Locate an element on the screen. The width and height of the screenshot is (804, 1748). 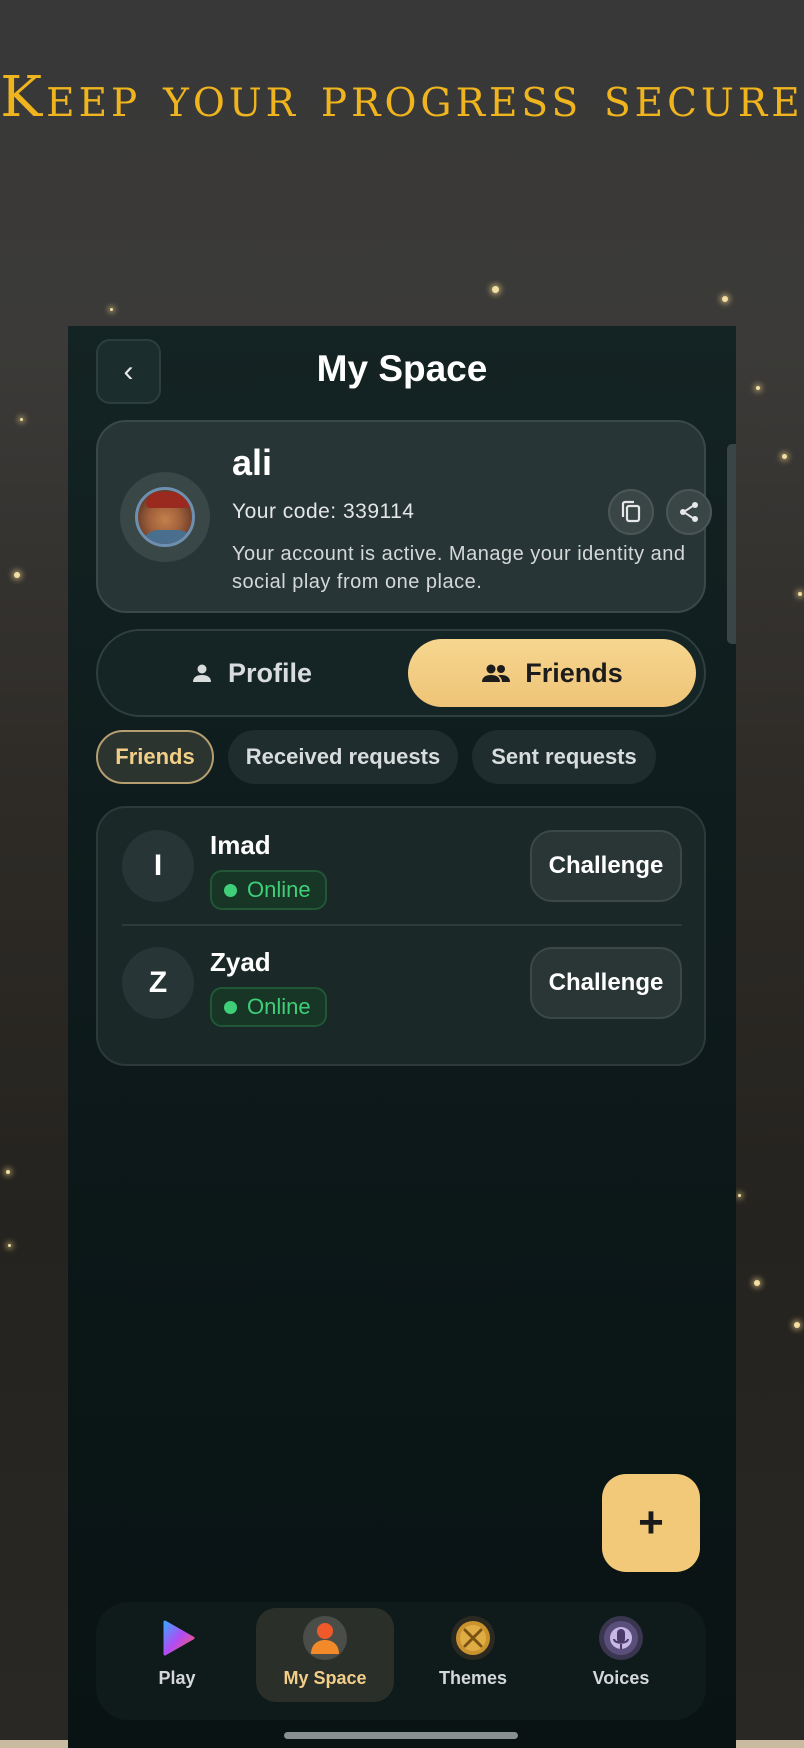
group-icon is located at coordinates (496, 673).